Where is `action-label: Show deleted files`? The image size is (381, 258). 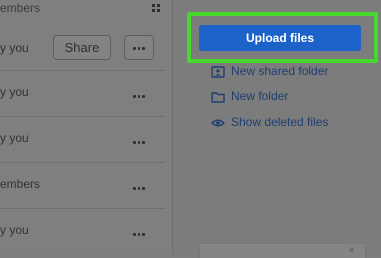 action-label: Show deleted files is located at coordinates (280, 122).